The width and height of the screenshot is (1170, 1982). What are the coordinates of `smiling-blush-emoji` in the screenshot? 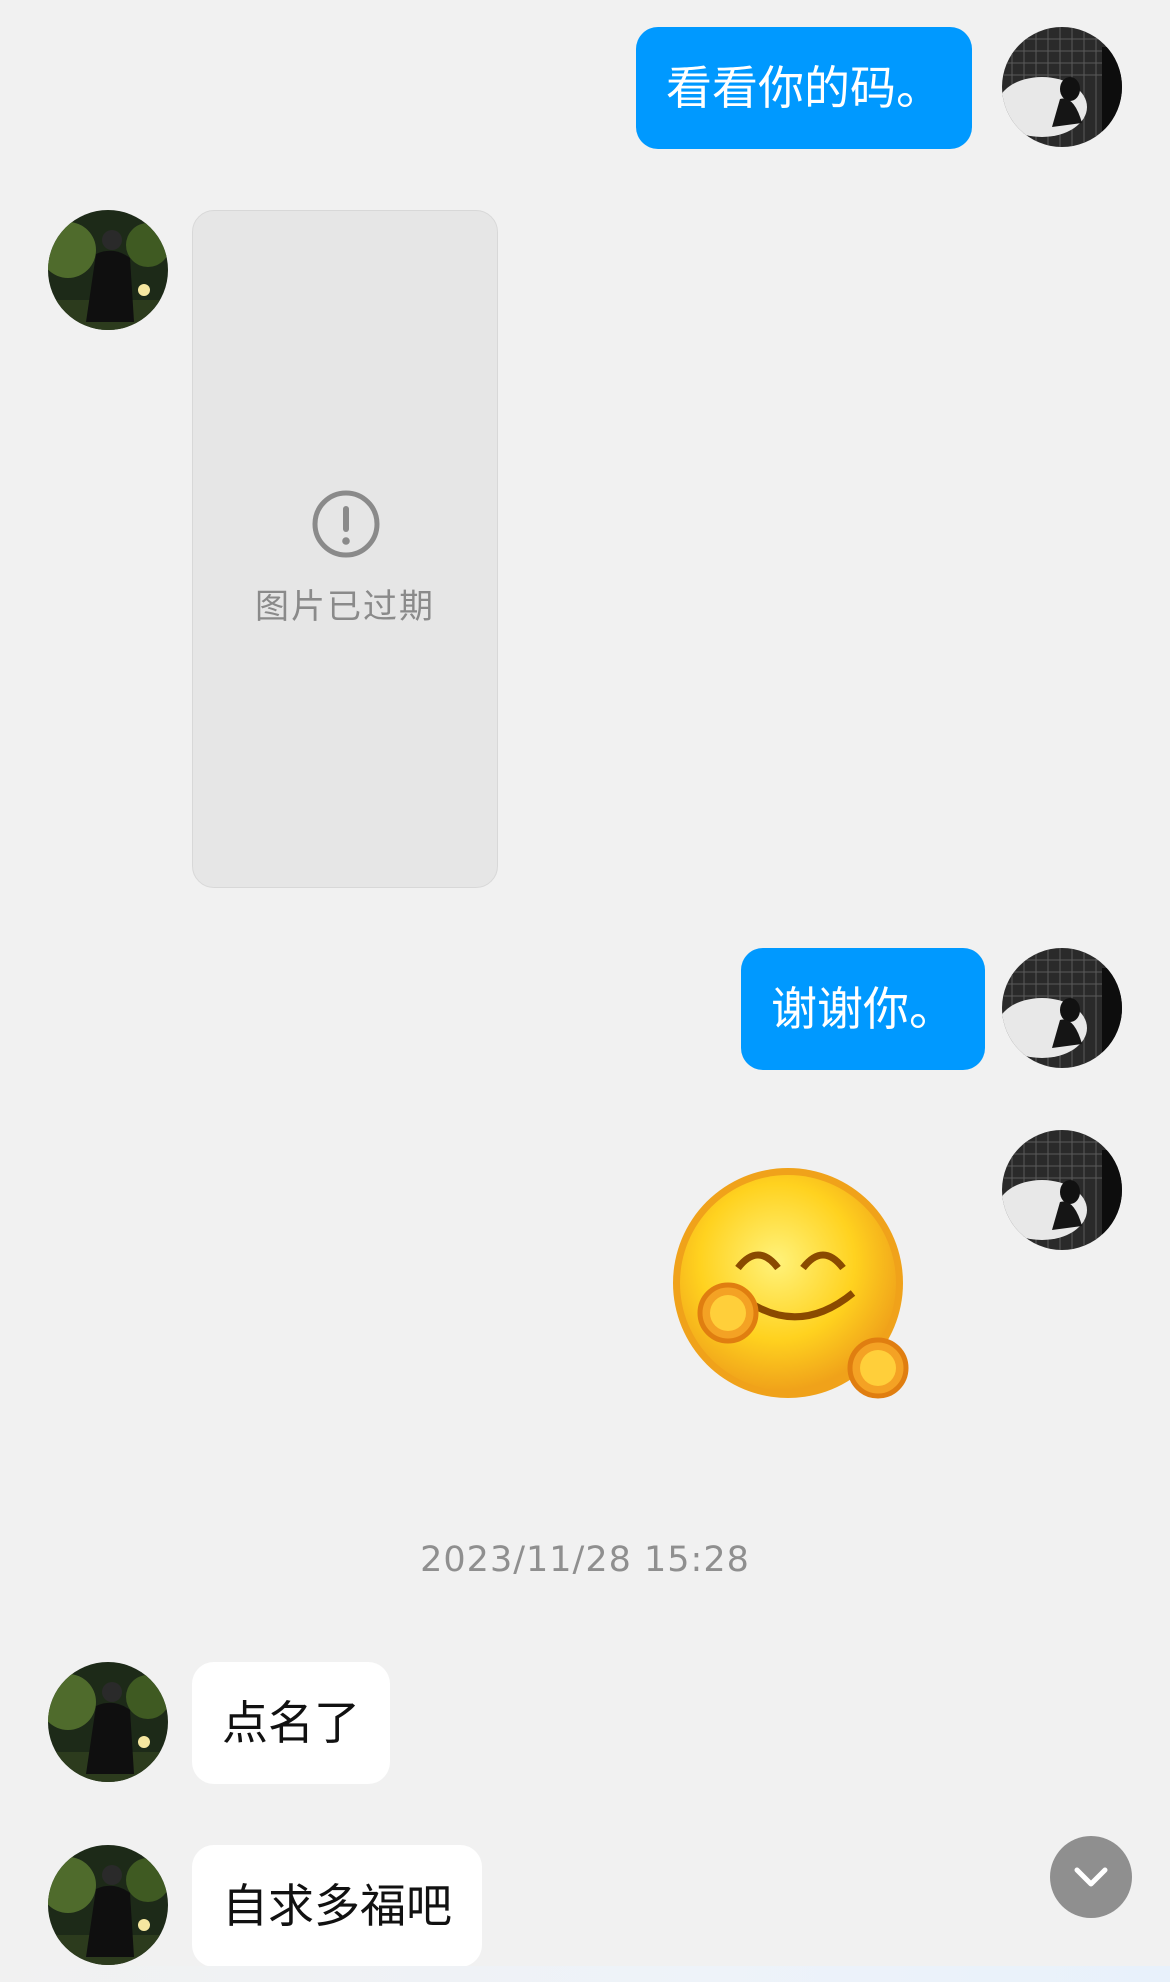 It's located at (793, 1283).